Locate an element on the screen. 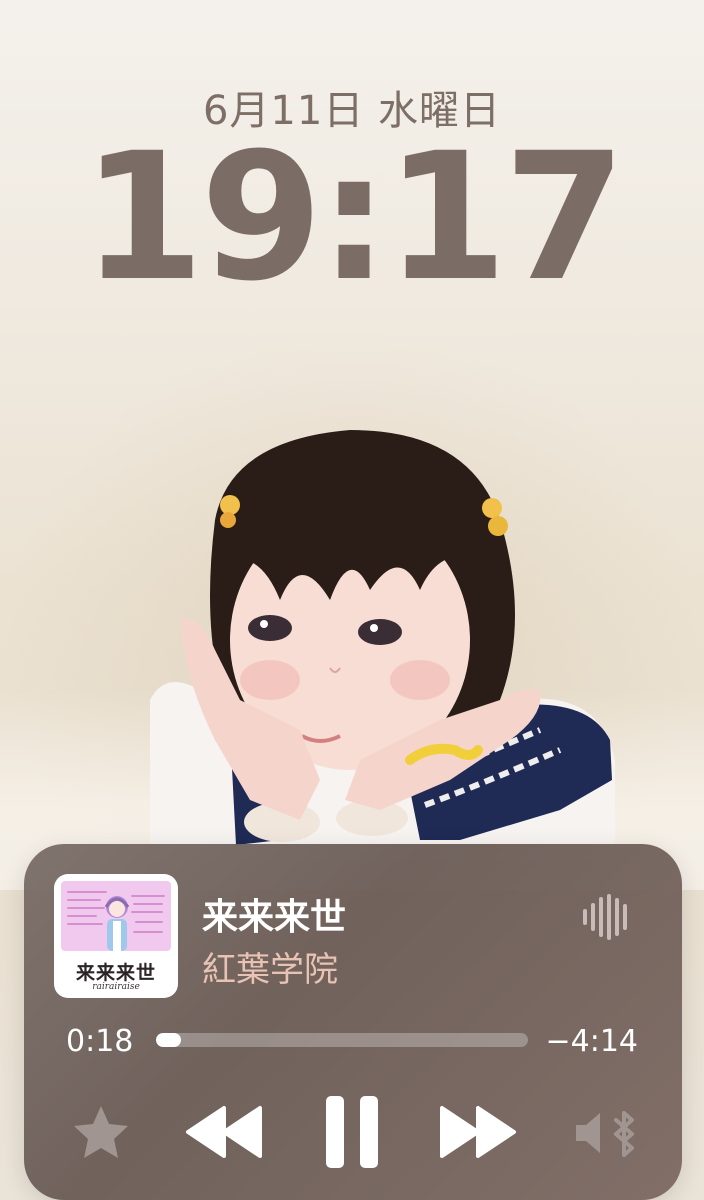 The width and height of the screenshot is (704, 1200). song-title: 来来来世 is located at coordinates (274, 914).